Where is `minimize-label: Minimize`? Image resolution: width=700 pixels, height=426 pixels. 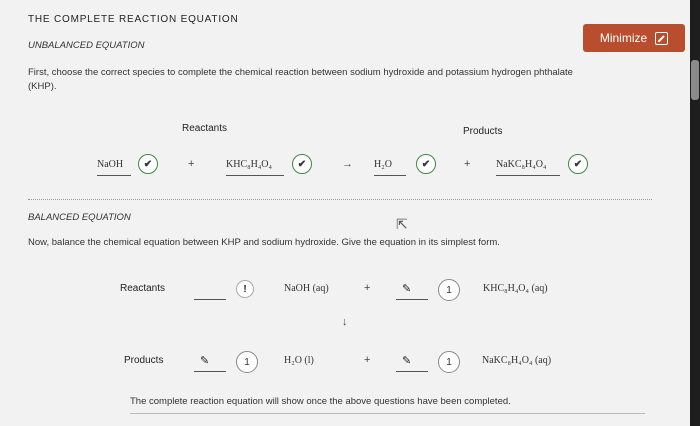
minimize-label: Minimize is located at coordinates (623, 38).